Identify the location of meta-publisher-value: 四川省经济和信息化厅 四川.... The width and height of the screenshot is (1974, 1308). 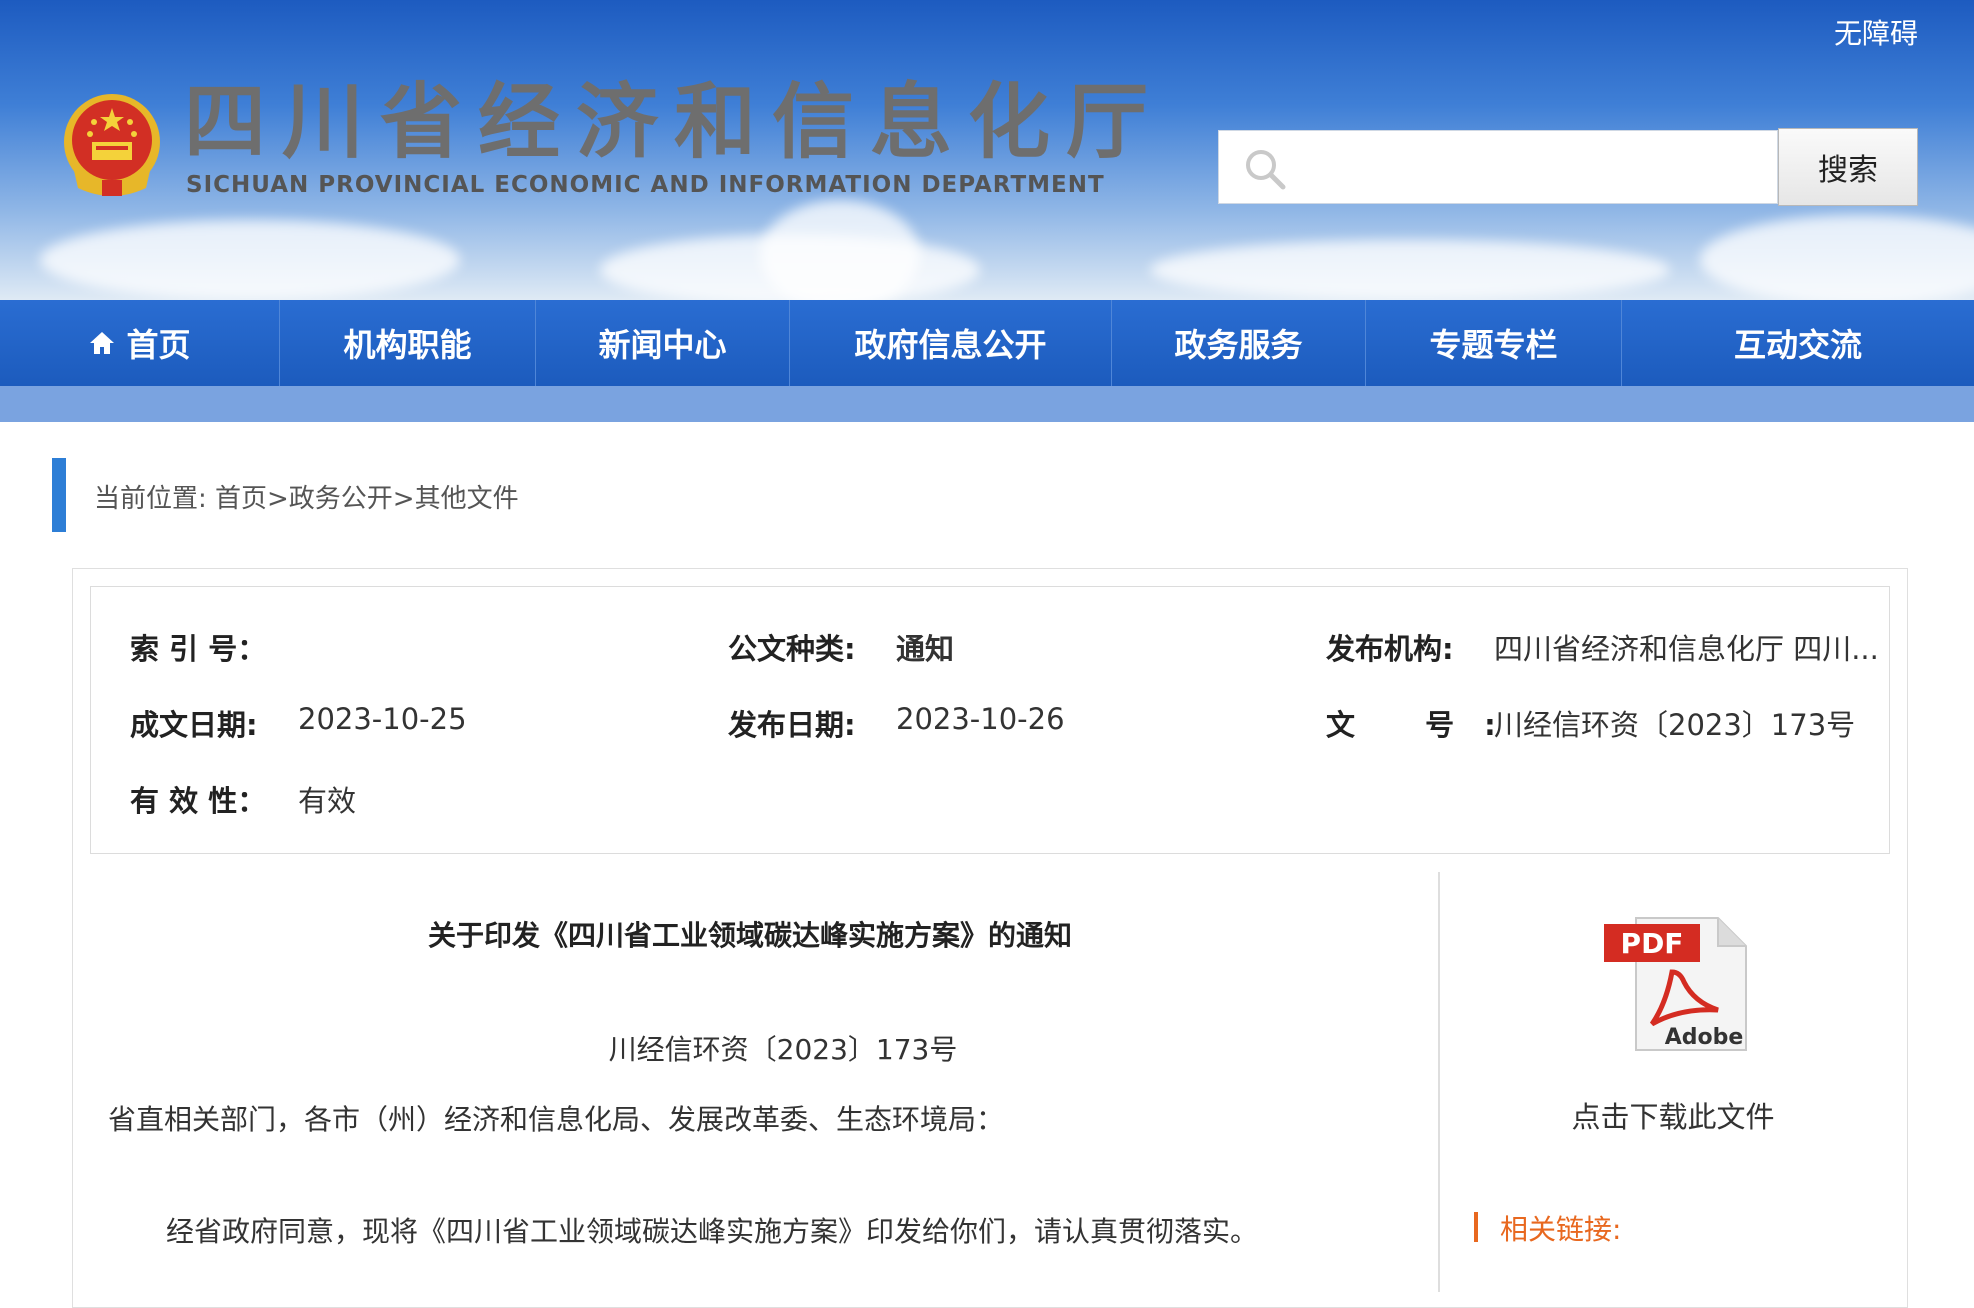
(1686, 649).